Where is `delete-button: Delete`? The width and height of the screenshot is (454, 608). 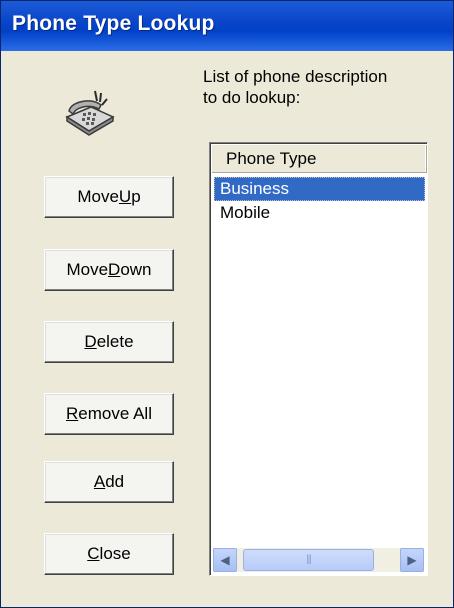 delete-button: Delete is located at coordinates (109, 342).